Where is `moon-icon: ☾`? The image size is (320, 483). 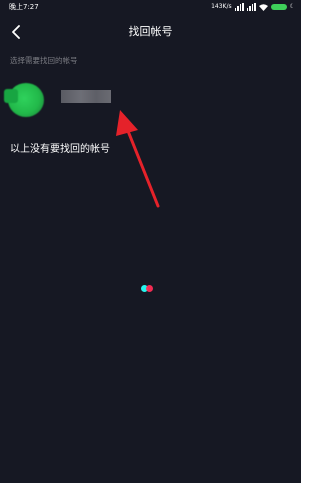 moon-icon: ☾ is located at coordinates (292, 6).